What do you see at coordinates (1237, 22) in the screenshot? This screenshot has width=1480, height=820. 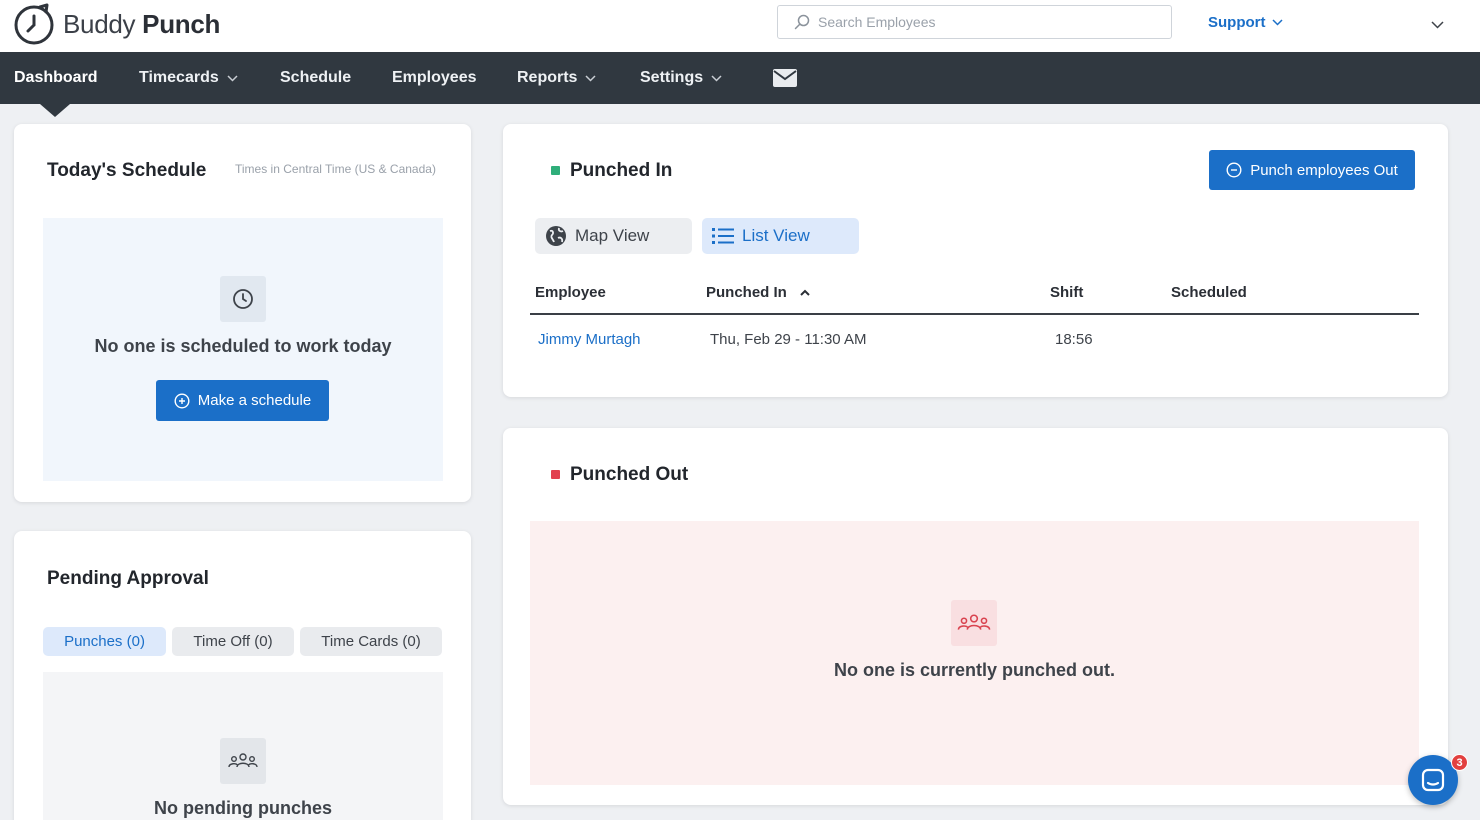 I see `support-label: Support` at bounding box center [1237, 22].